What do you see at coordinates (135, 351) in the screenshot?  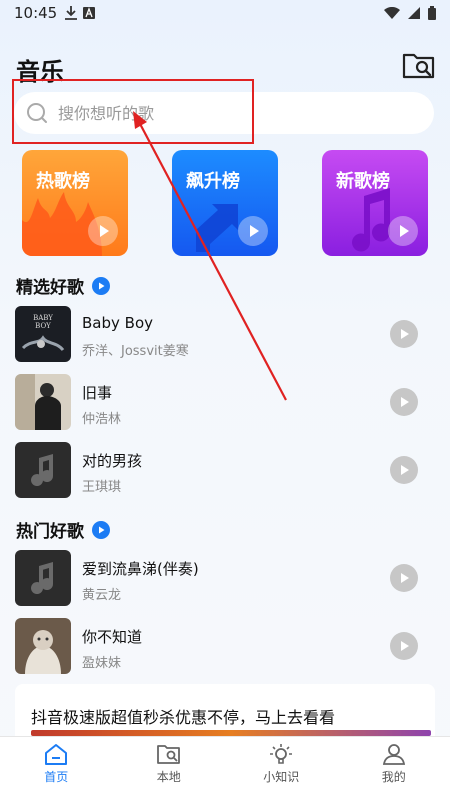 I see `song-artist: 乔洋、Jossvit姜寒` at bounding box center [135, 351].